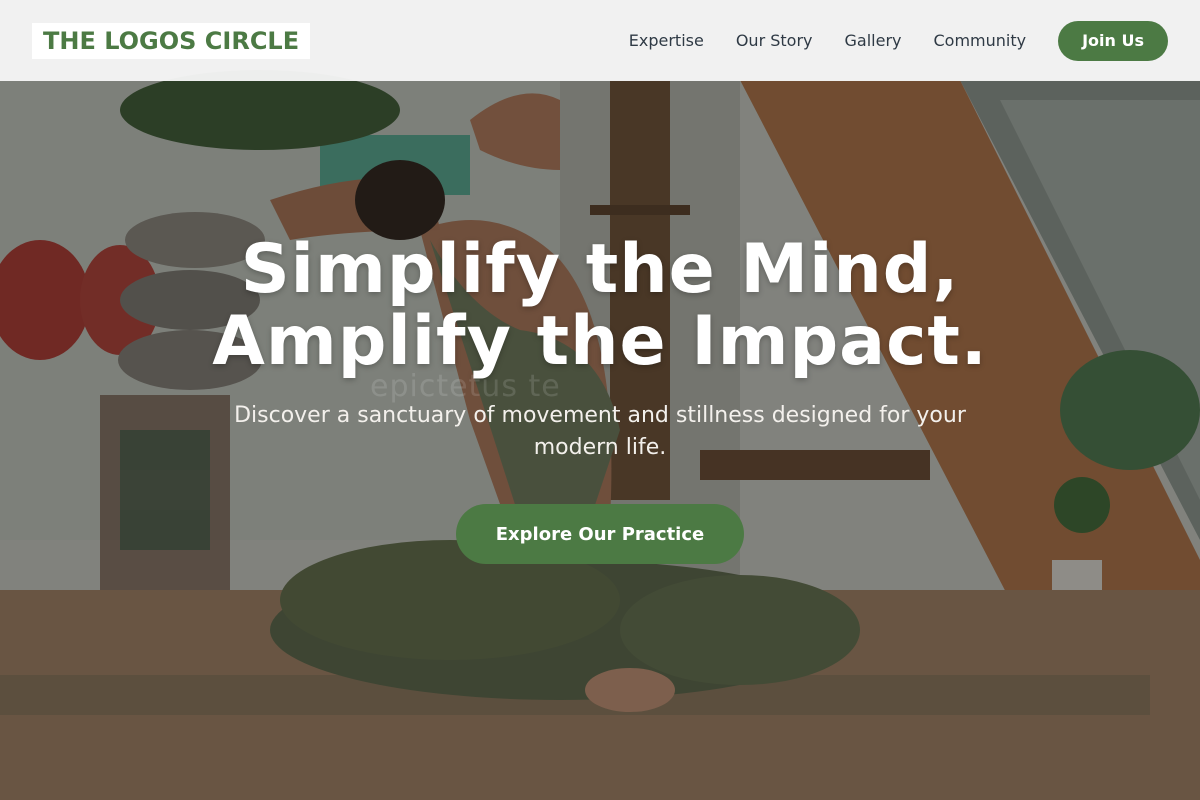 Image resolution: width=1200 pixels, height=800 pixels. Describe the element at coordinates (600, 269) in the screenshot. I see `hero-title-line-1: Simplify the Mind,` at that location.